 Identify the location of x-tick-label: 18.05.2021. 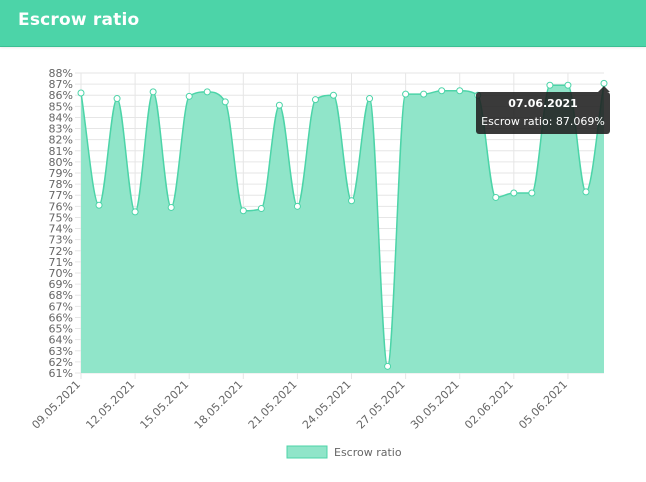
(219, 405).